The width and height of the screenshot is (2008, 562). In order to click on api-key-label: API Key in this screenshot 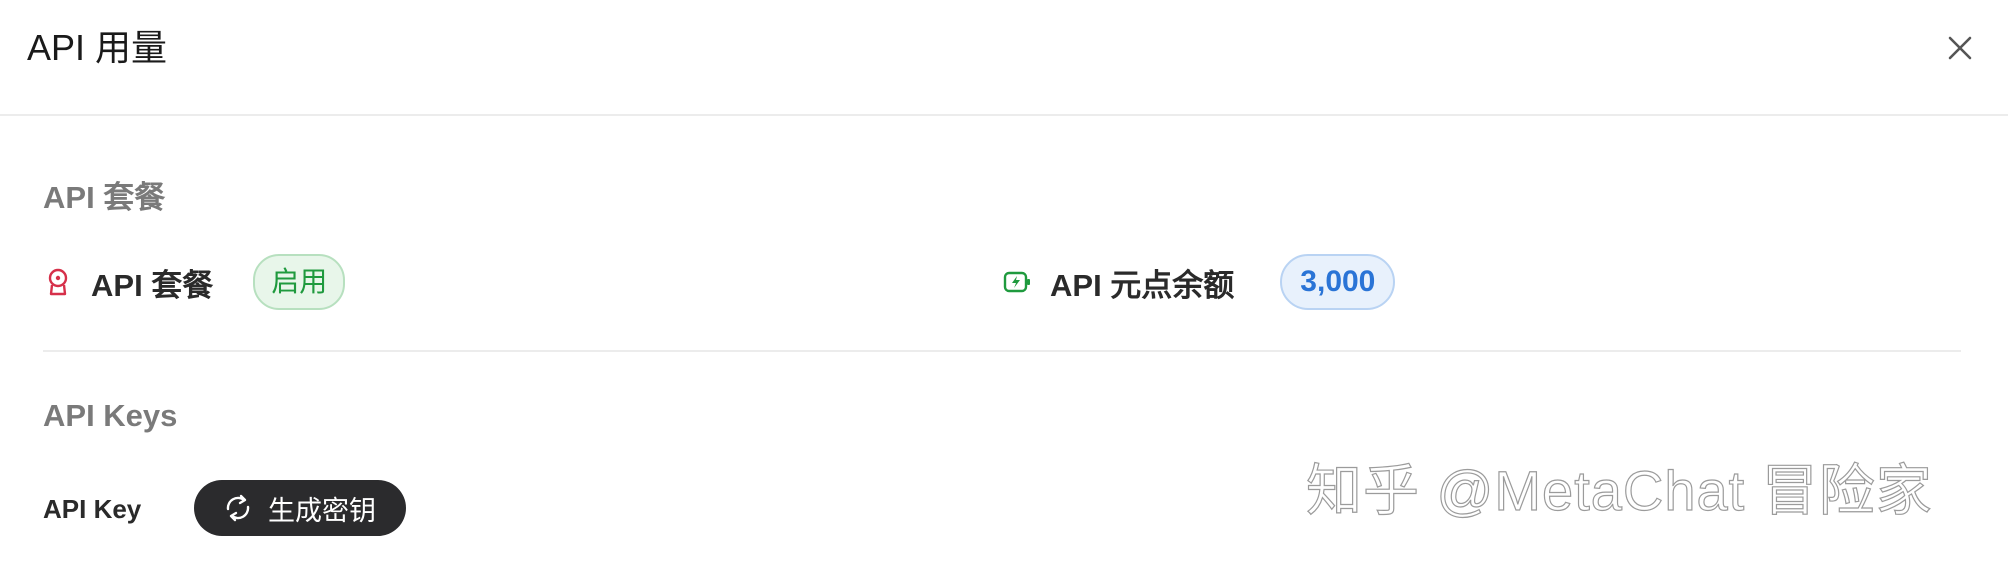, I will do `click(92, 509)`.